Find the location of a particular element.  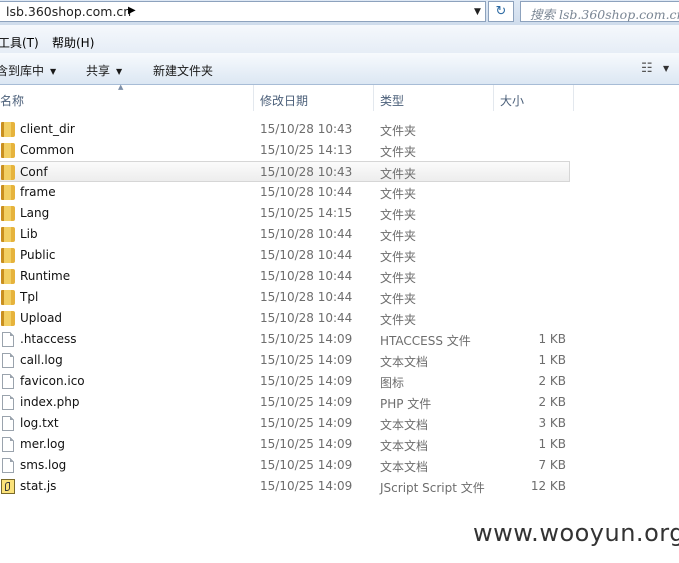

file-row: mer.log 15/10/25 14:09 文本文档 1 KB is located at coordinates (285, 444).